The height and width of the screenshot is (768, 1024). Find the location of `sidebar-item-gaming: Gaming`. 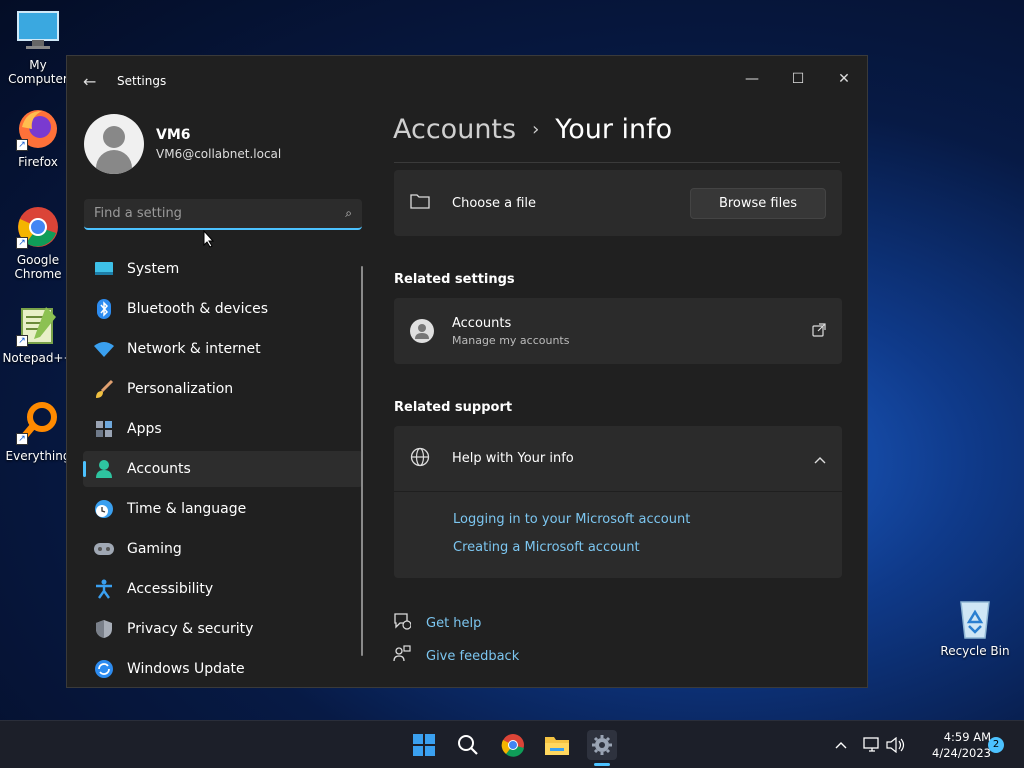

sidebar-item-gaming: Gaming is located at coordinates (223, 549).